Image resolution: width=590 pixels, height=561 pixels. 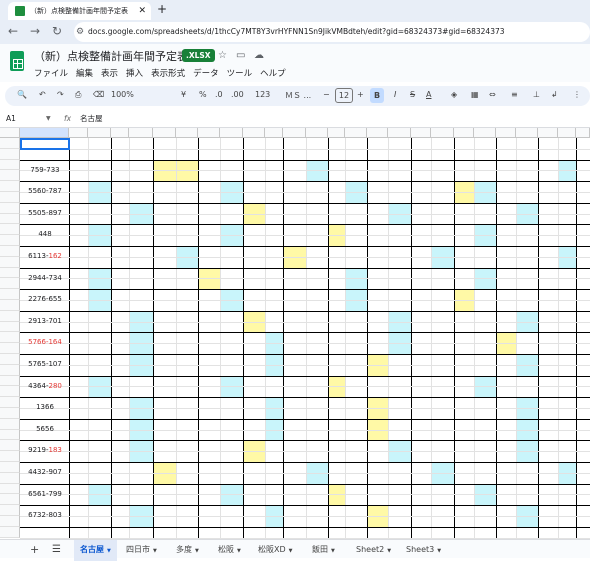 I want to click on vehicle-number: 2276-655, so click(x=45, y=299).